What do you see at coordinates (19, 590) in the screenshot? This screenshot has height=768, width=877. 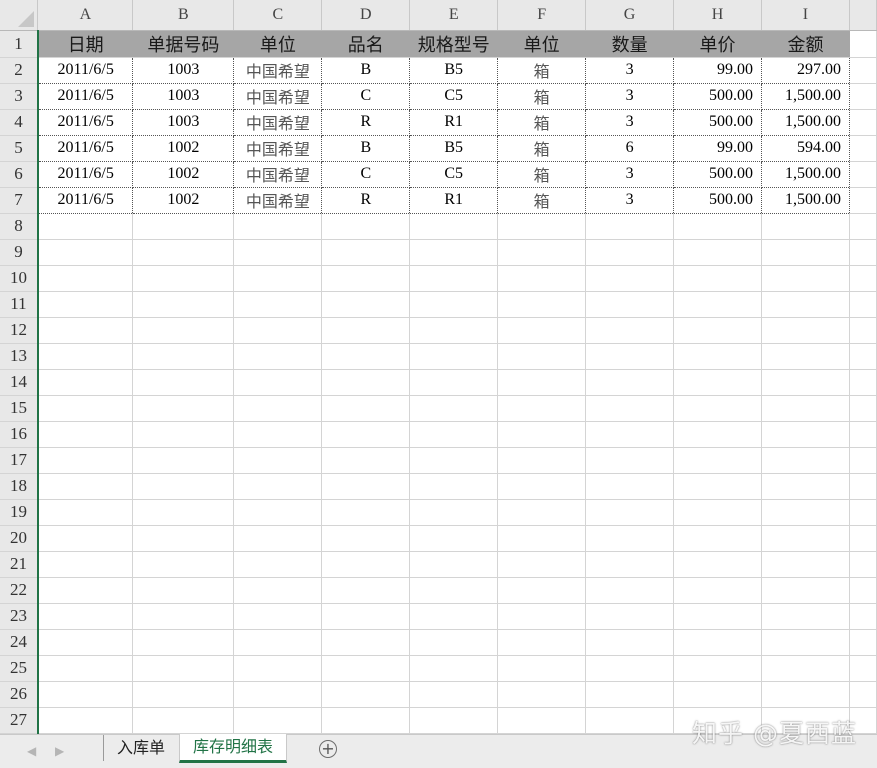 I see `row-number: 22` at bounding box center [19, 590].